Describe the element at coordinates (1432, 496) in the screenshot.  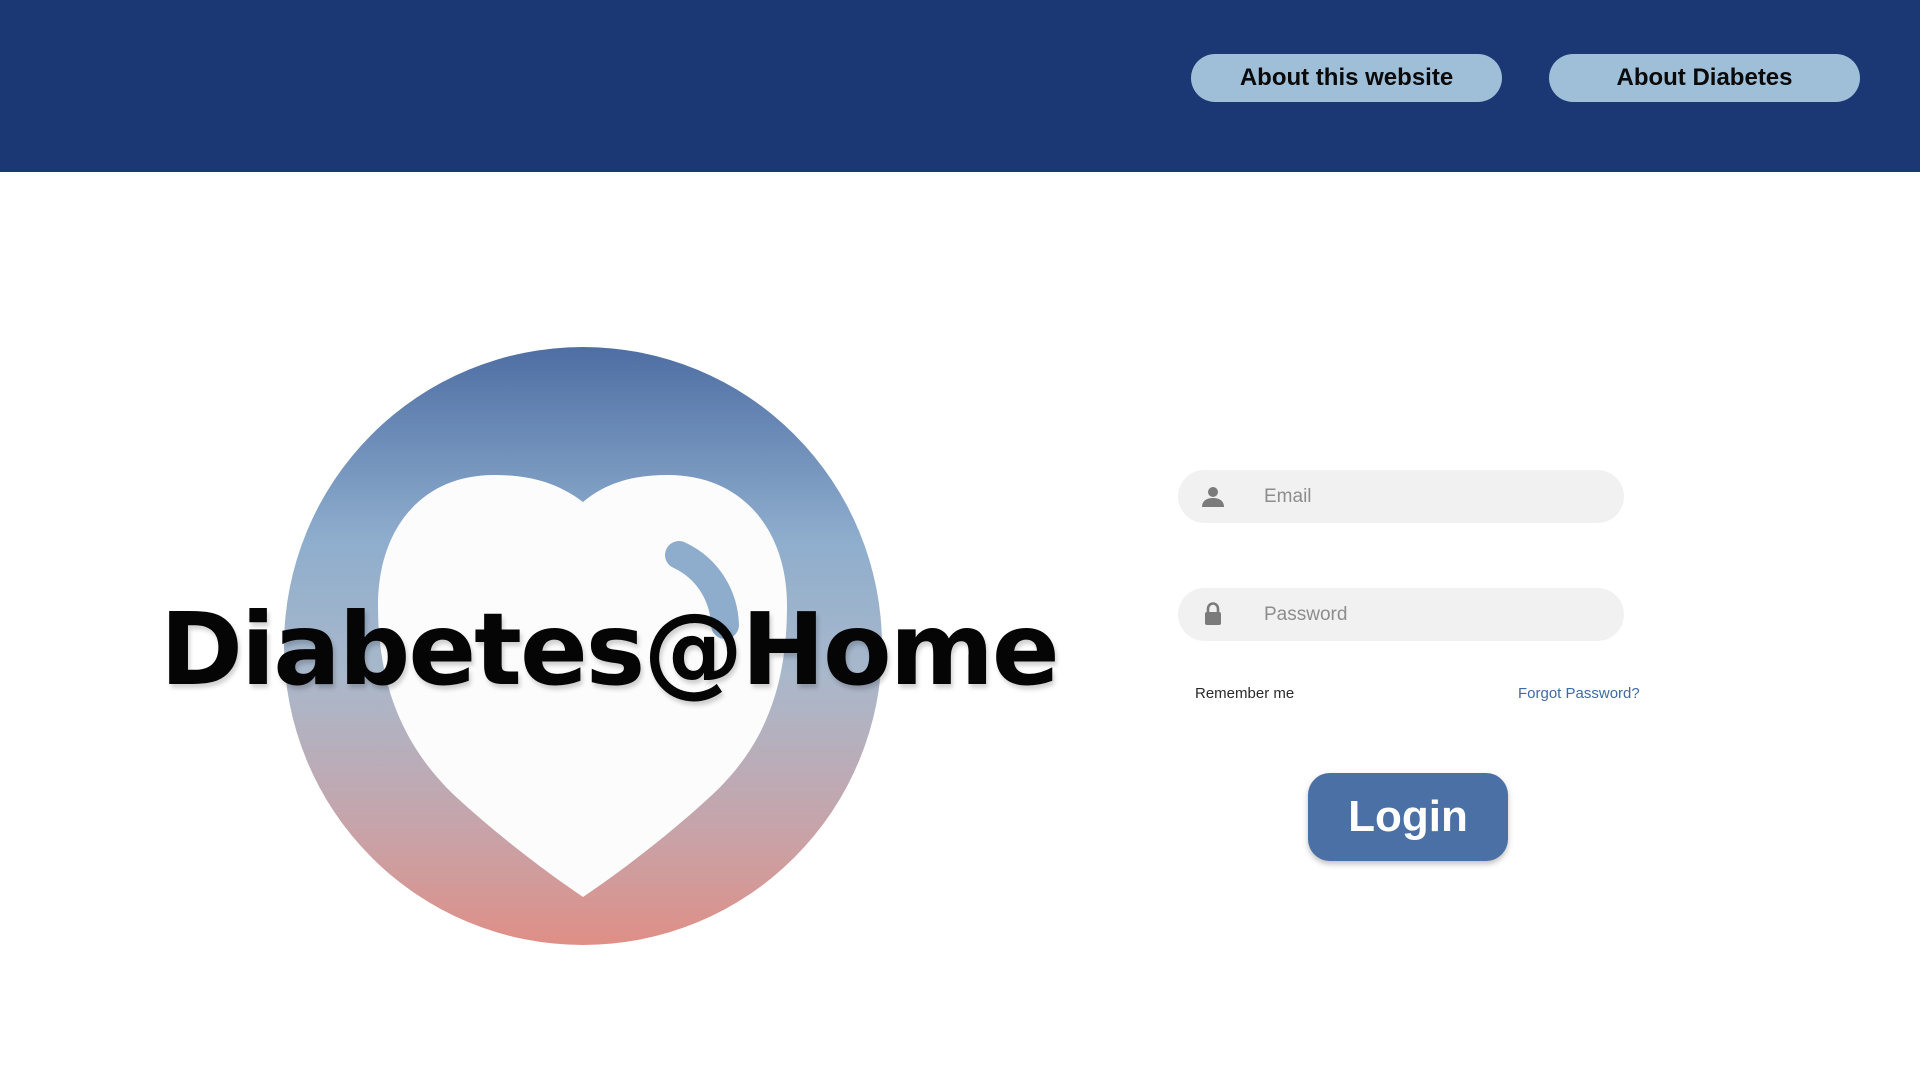
I see `email-input` at that location.